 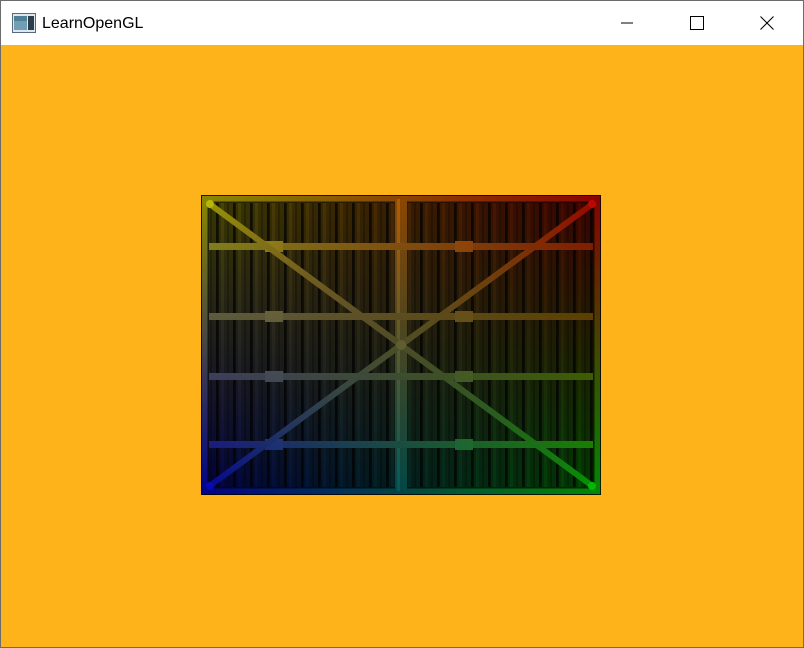 I want to click on close-icon, so click(x=767, y=23).